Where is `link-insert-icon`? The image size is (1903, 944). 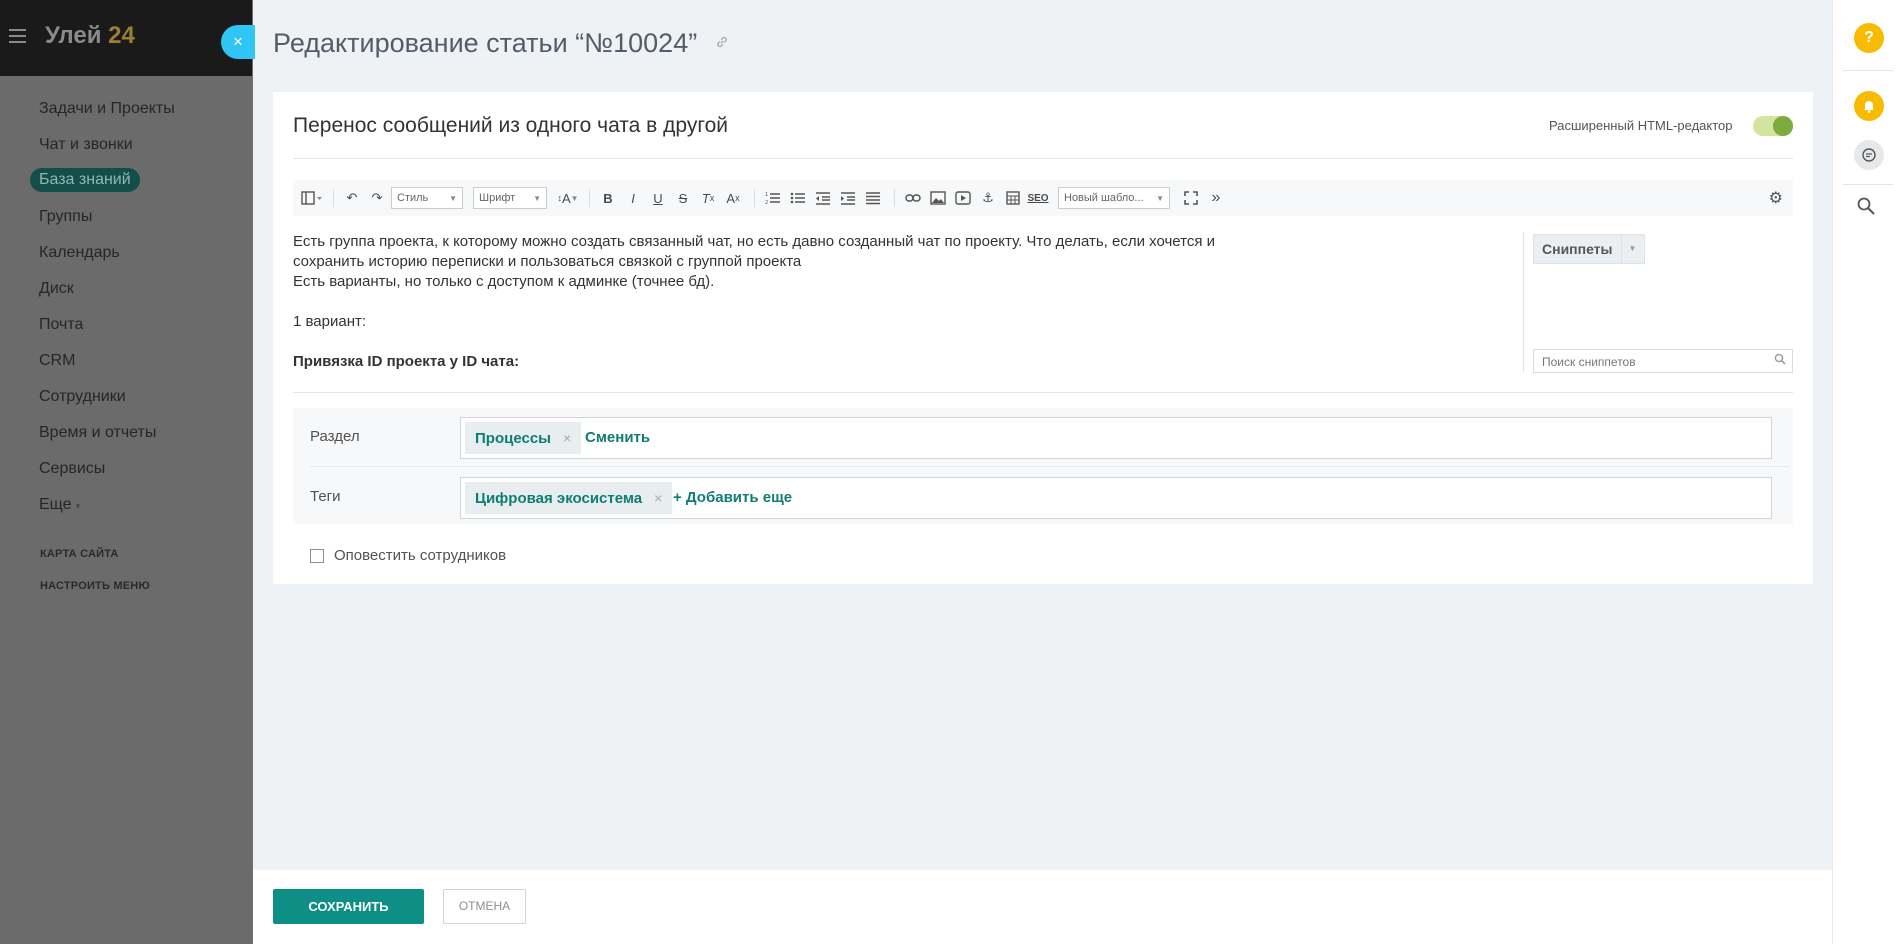
link-insert-icon is located at coordinates (913, 198).